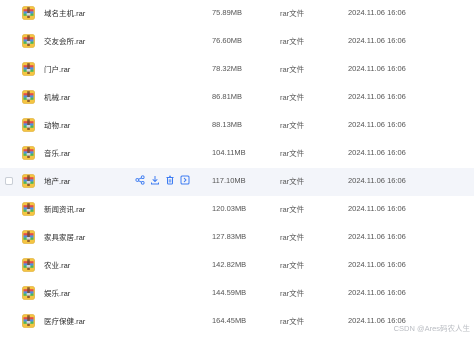  Describe the element at coordinates (57, 125) in the screenshot. I see `file-name: 动物.rar` at that location.